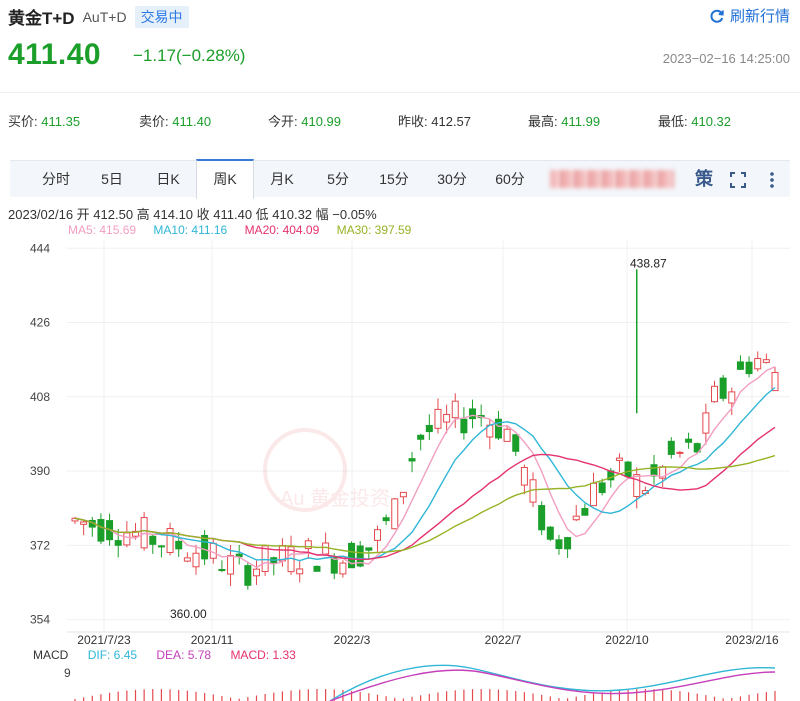  What do you see at coordinates (188, 614) in the screenshot?
I see `annotation-low: 360.00` at bounding box center [188, 614].